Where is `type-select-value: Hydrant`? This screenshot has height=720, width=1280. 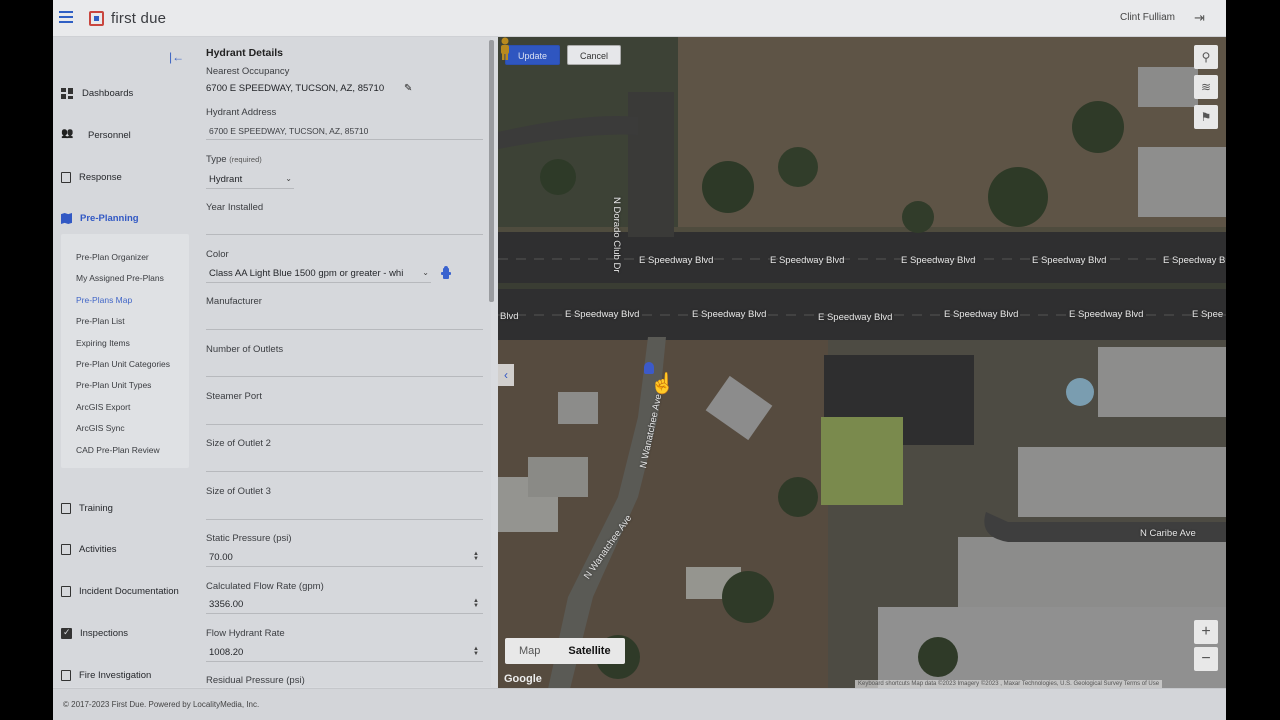 type-select-value: Hydrant is located at coordinates (226, 179).